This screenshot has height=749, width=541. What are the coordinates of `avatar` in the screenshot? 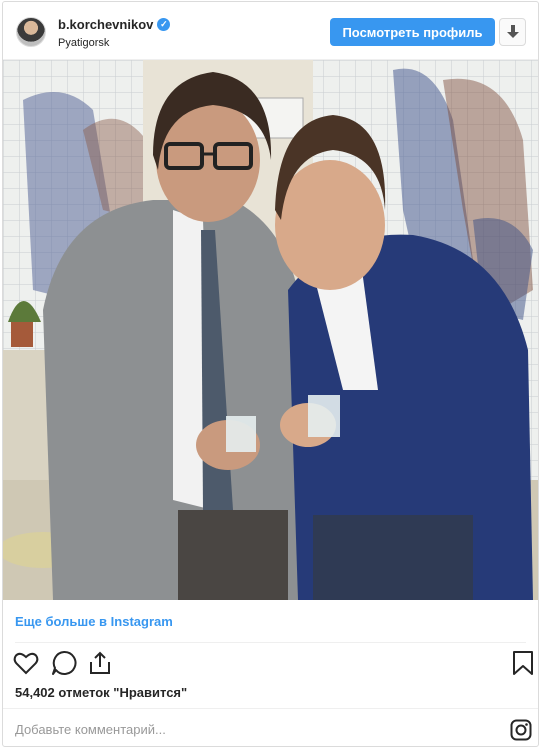 It's located at (31, 32).